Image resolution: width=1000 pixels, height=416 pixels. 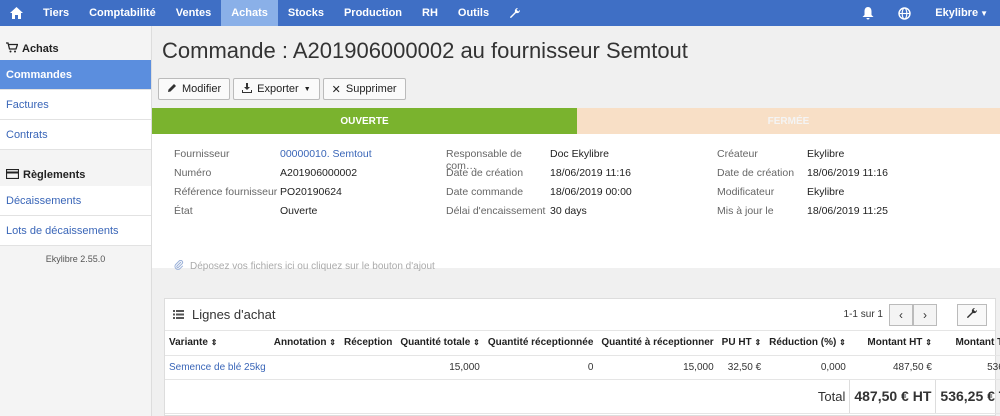 What do you see at coordinates (807, 343) in the screenshot?
I see `col-reduction: Réduction (%) ⇕` at bounding box center [807, 343].